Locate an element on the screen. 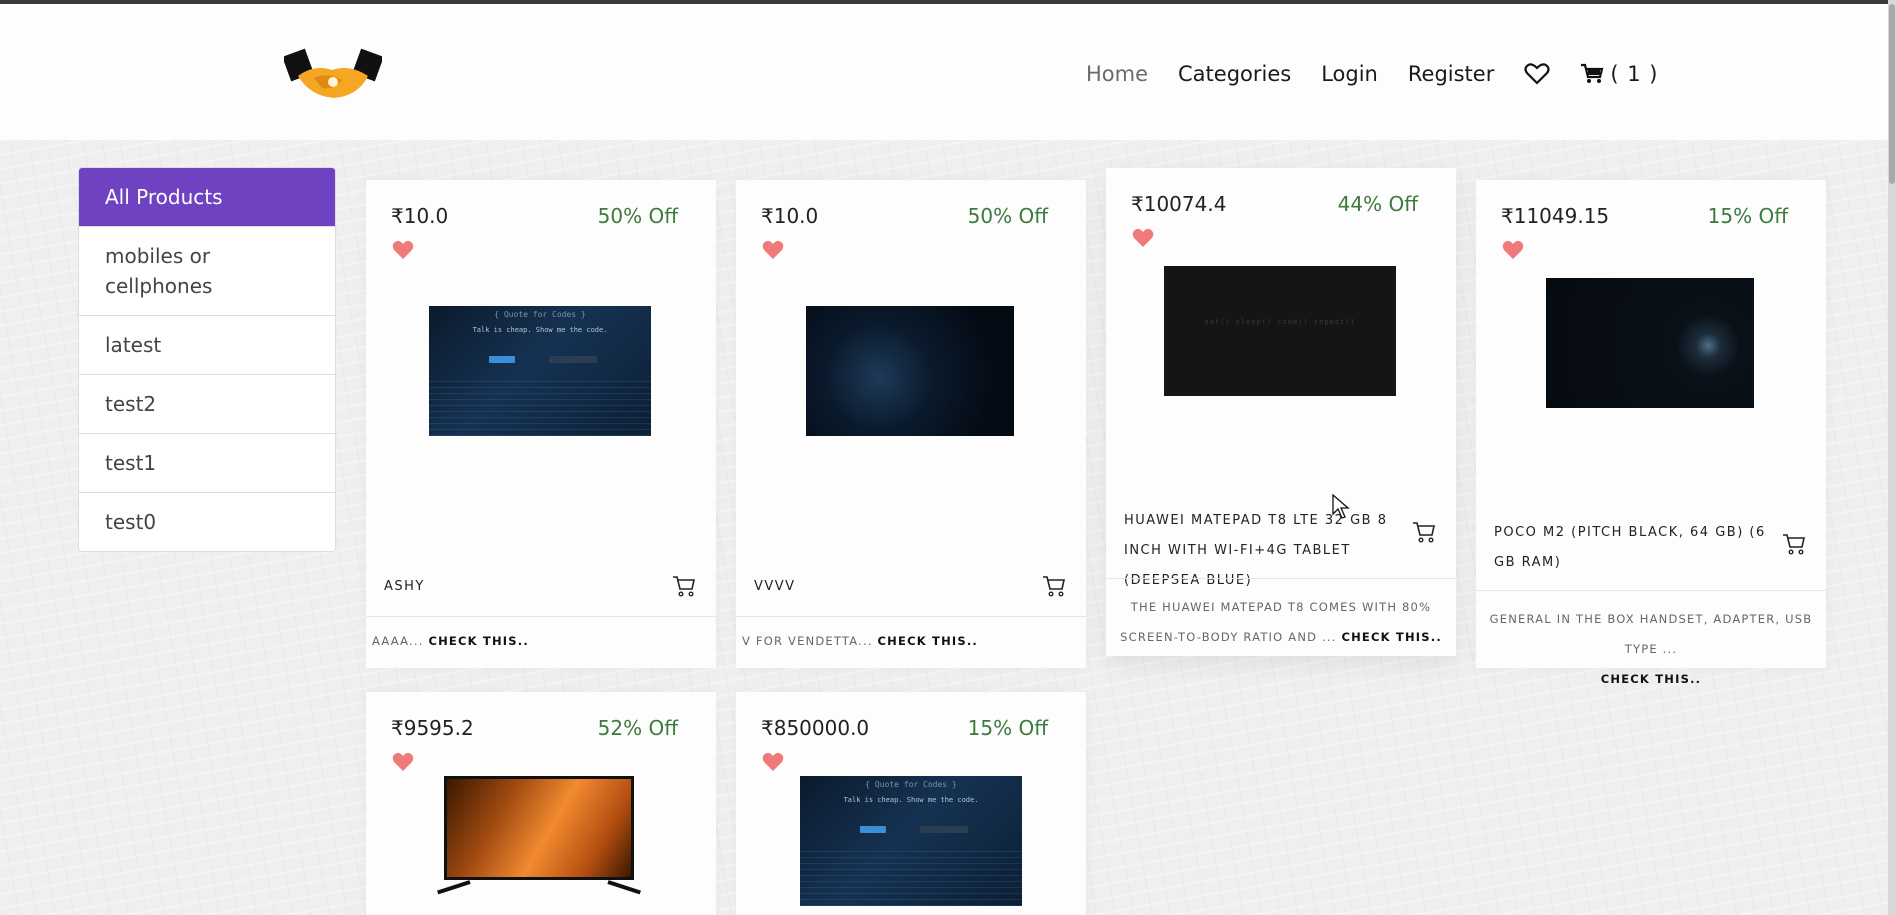 This screenshot has height=915, width=1896. product-description: AAAA... CHECK THIS.. is located at coordinates (541, 641).